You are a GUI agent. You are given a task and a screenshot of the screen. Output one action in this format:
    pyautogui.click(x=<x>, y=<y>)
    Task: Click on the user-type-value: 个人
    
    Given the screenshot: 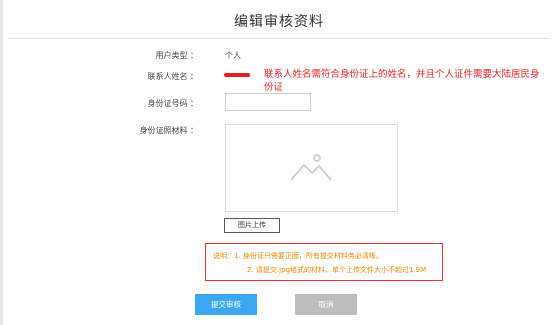 What is the action you would take?
    pyautogui.click(x=233, y=55)
    